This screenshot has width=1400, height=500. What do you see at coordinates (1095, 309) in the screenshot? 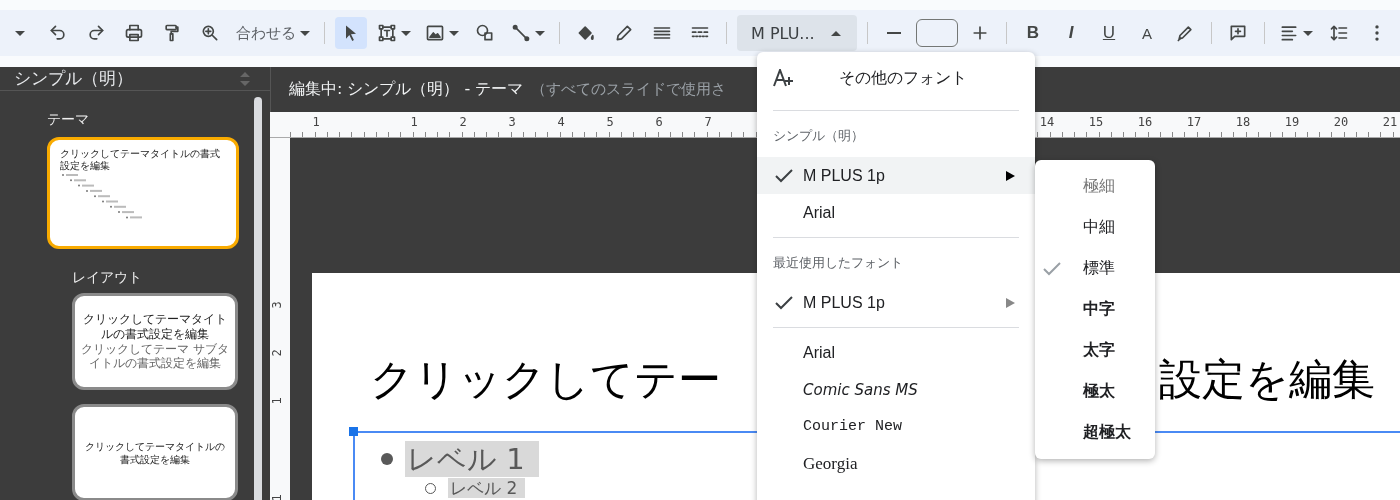
I see `weight-item: 中字` at bounding box center [1095, 309].